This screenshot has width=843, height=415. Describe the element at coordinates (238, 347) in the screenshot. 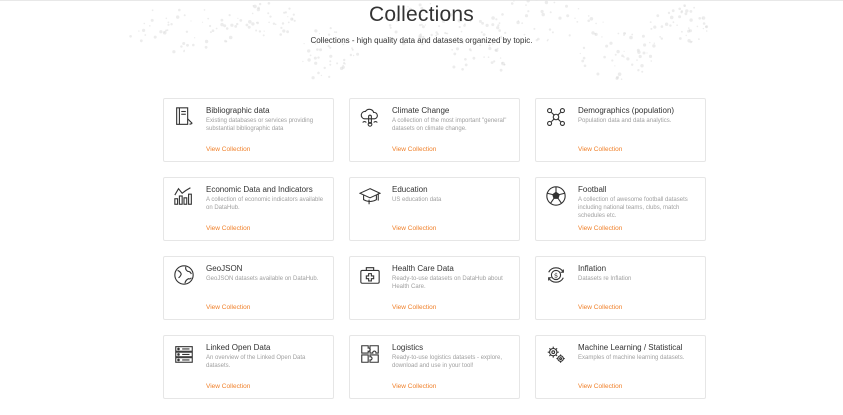

I see `collection-title: Linked Open Data` at that location.